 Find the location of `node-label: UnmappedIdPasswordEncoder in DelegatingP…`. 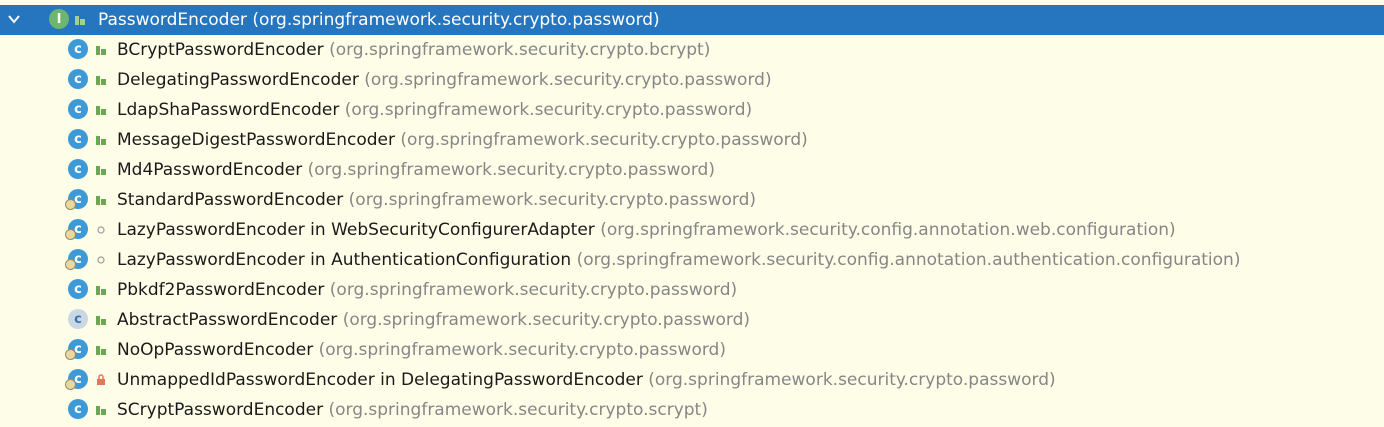

node-label: UnmappedIdPasswordEncoder in DelegatingP… is located at coordinates (586, 380).